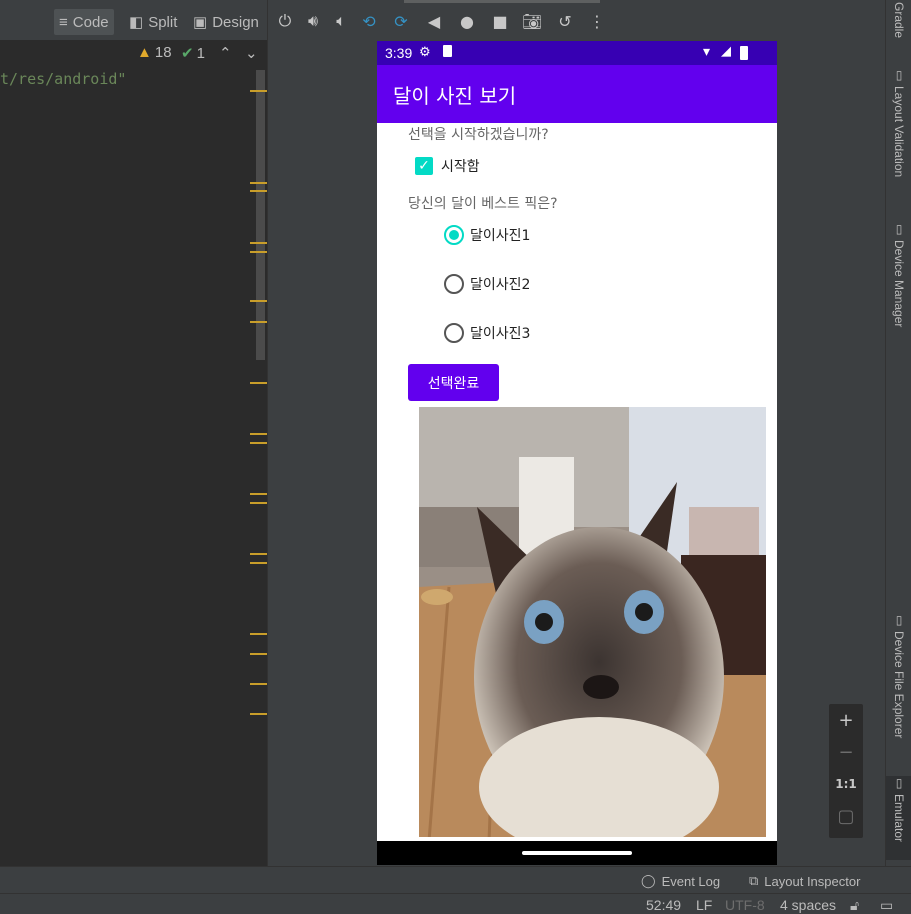 The image size is (911, 914). I want to click on screenshot-button: 📷︎, so click(532, 21).